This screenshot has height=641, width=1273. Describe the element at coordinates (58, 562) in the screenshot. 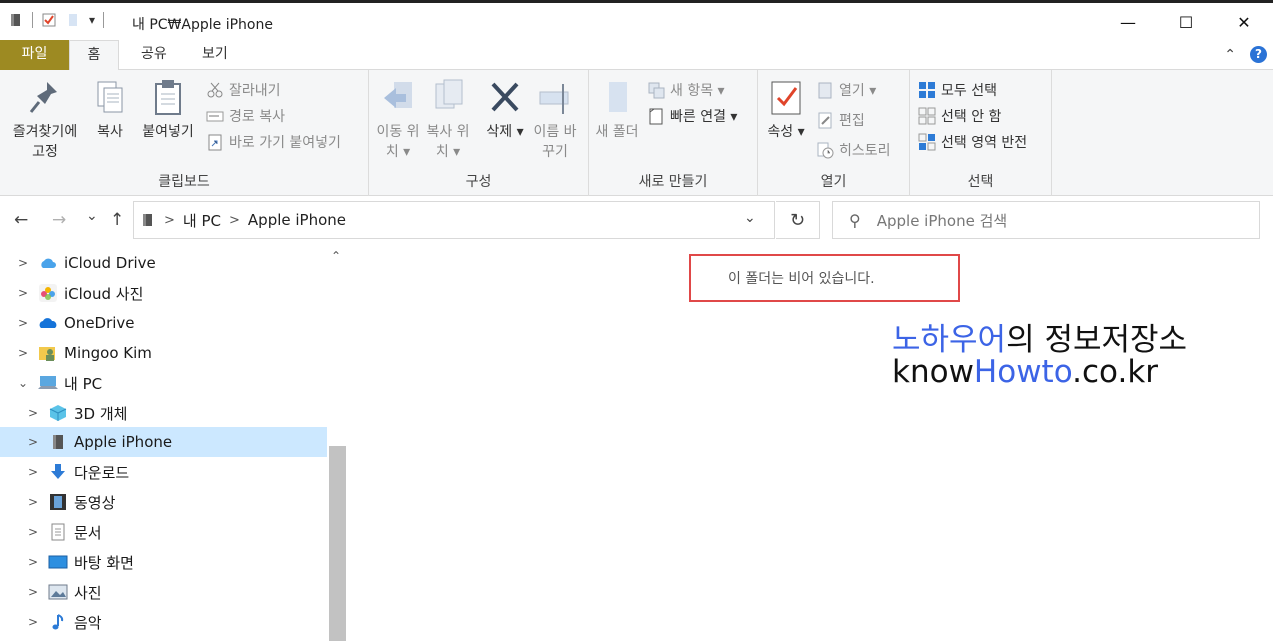

I see `desktop-icon` at that location.